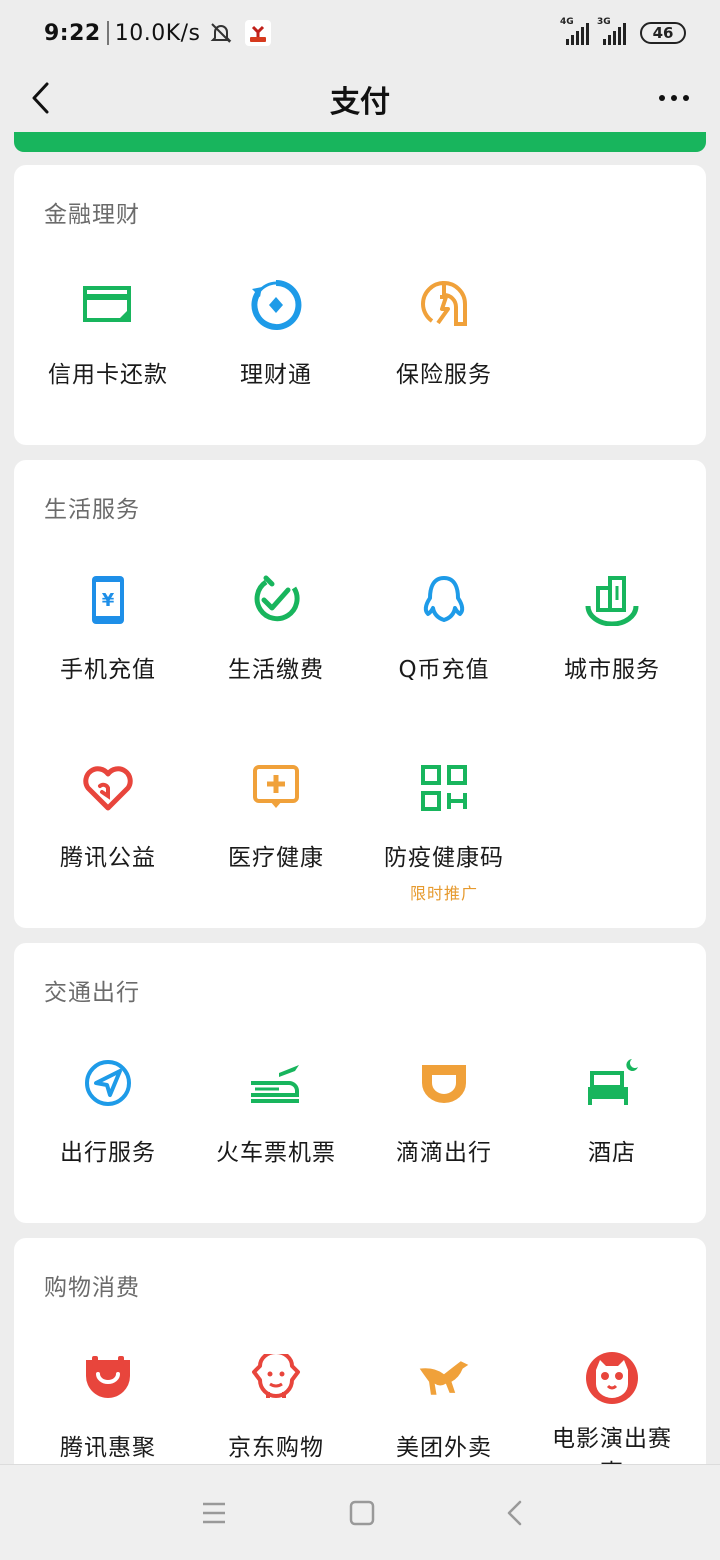  Describe the element at coordinates (444, 1378) in the screenshot. I see `meituan-kangaroo-icon` at that location.